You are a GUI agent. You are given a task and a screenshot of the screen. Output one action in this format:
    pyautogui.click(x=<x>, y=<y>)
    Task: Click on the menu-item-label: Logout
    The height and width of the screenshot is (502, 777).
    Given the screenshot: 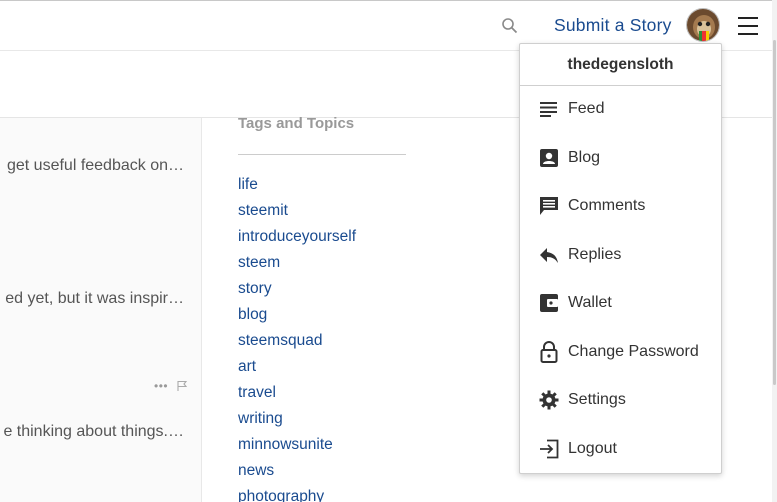 What is the action you would take?
    pyautogui.click(x=592, y=448)
    